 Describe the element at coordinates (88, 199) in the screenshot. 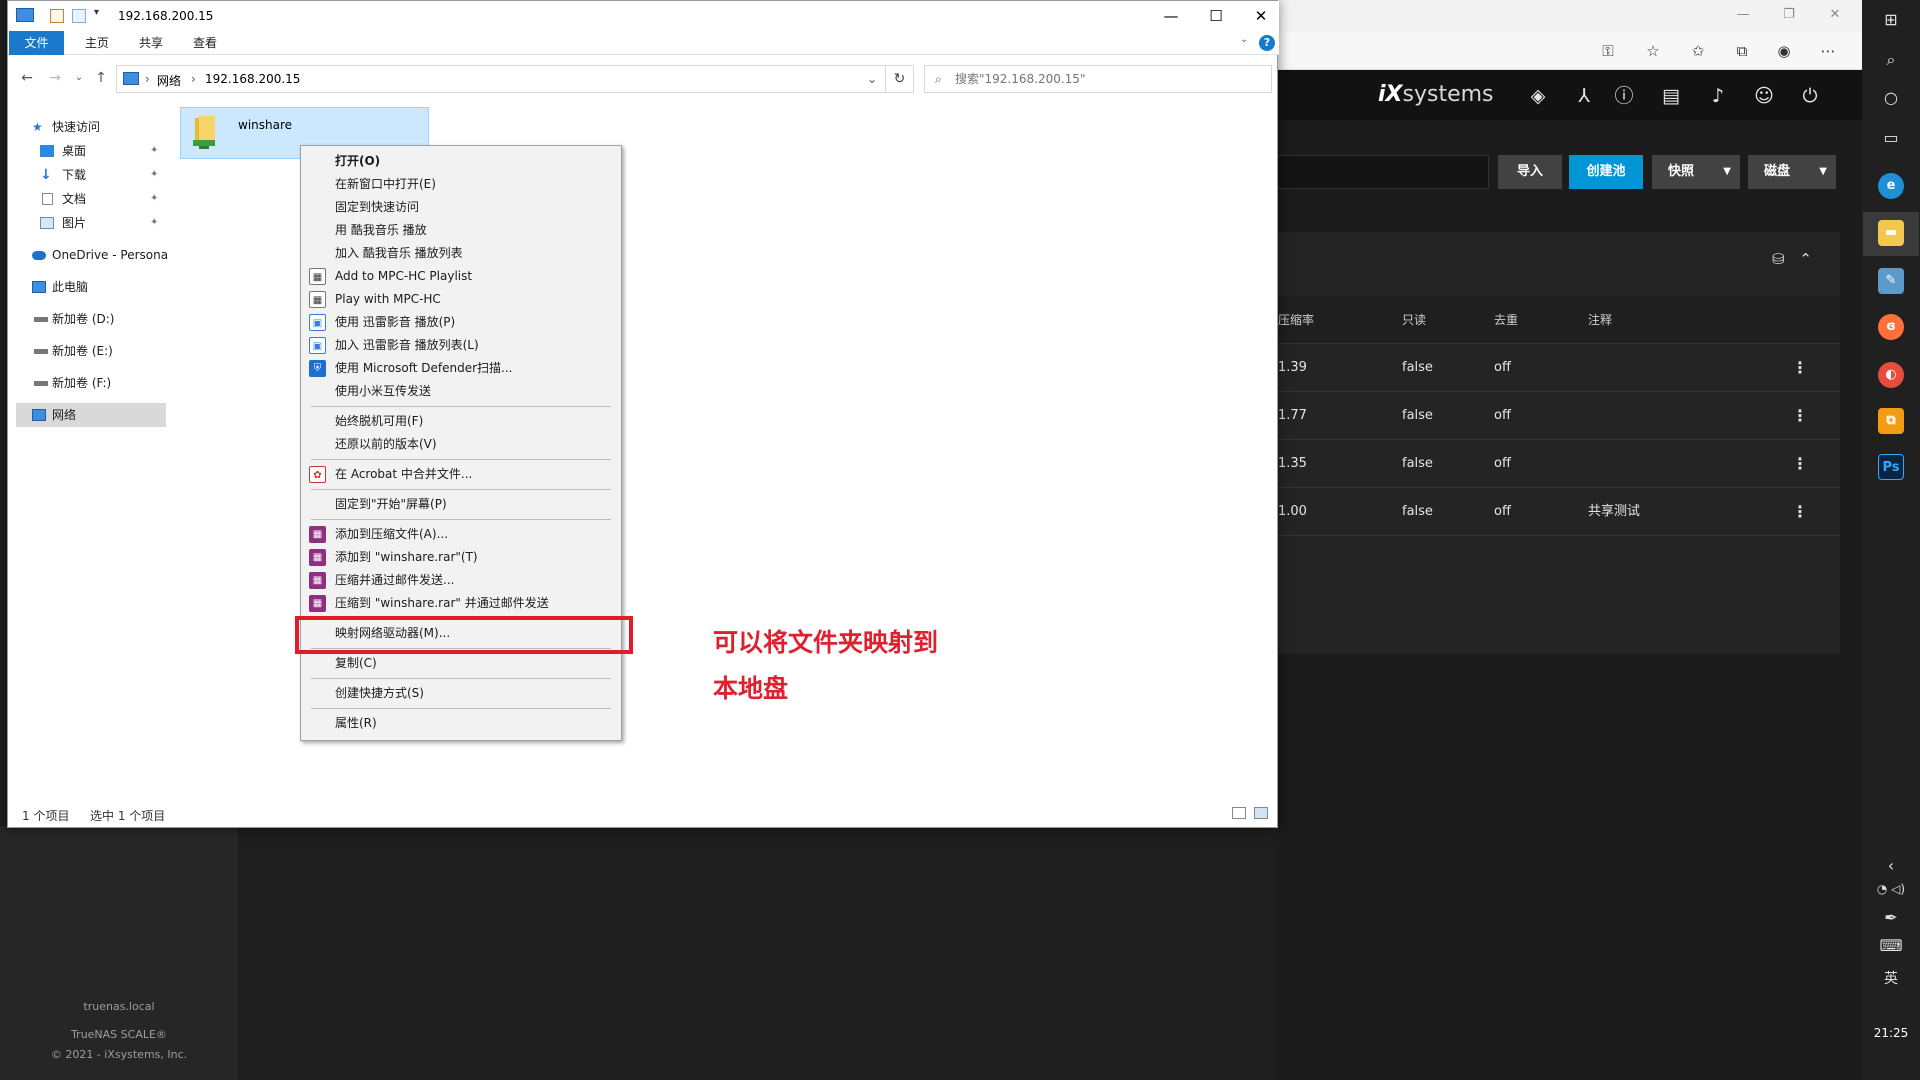

I see `nav-documents: 文档 ✦` at that location.